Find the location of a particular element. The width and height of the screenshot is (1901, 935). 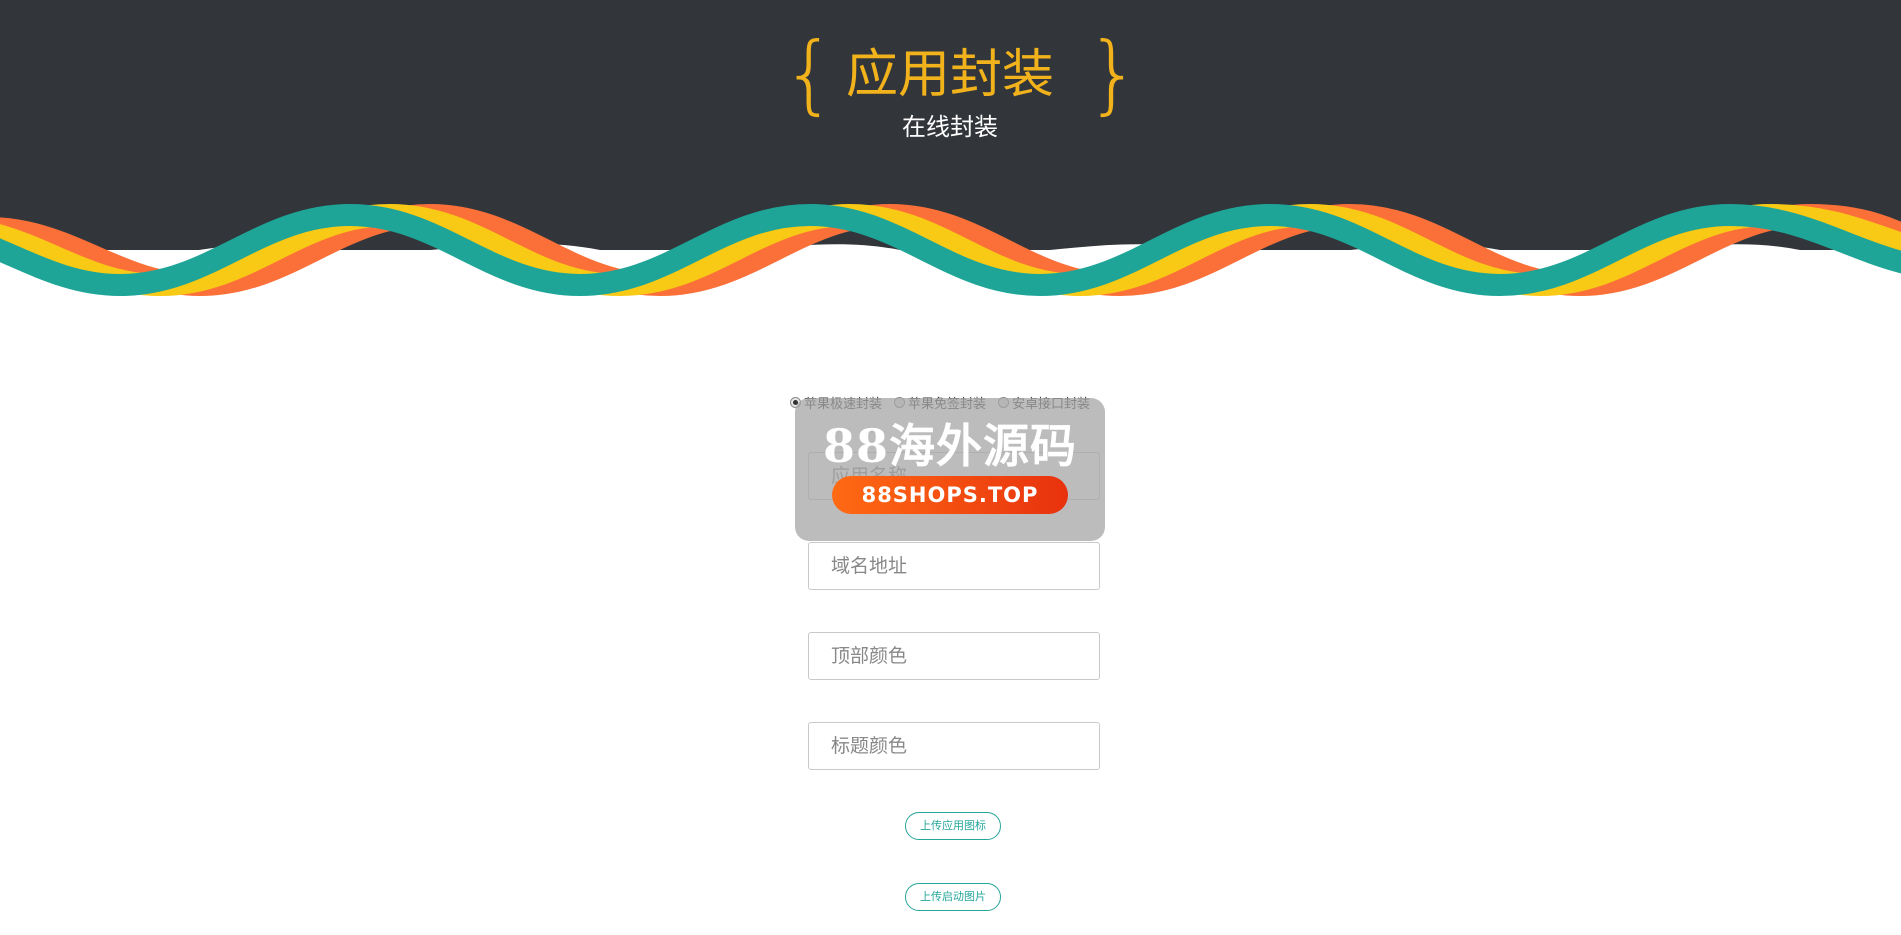

upload-app-icon-button: 上传应用图标 is located at coordinates (953, 826).